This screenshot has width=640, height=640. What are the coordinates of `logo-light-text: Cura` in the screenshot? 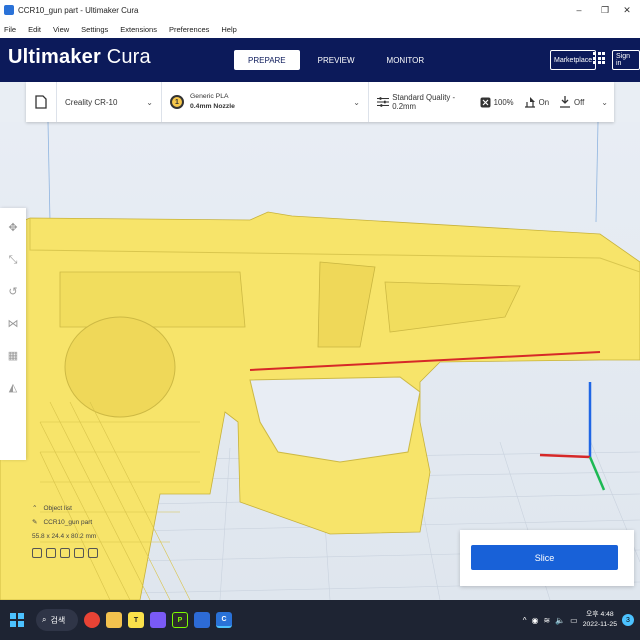 It's located at (128, 57).